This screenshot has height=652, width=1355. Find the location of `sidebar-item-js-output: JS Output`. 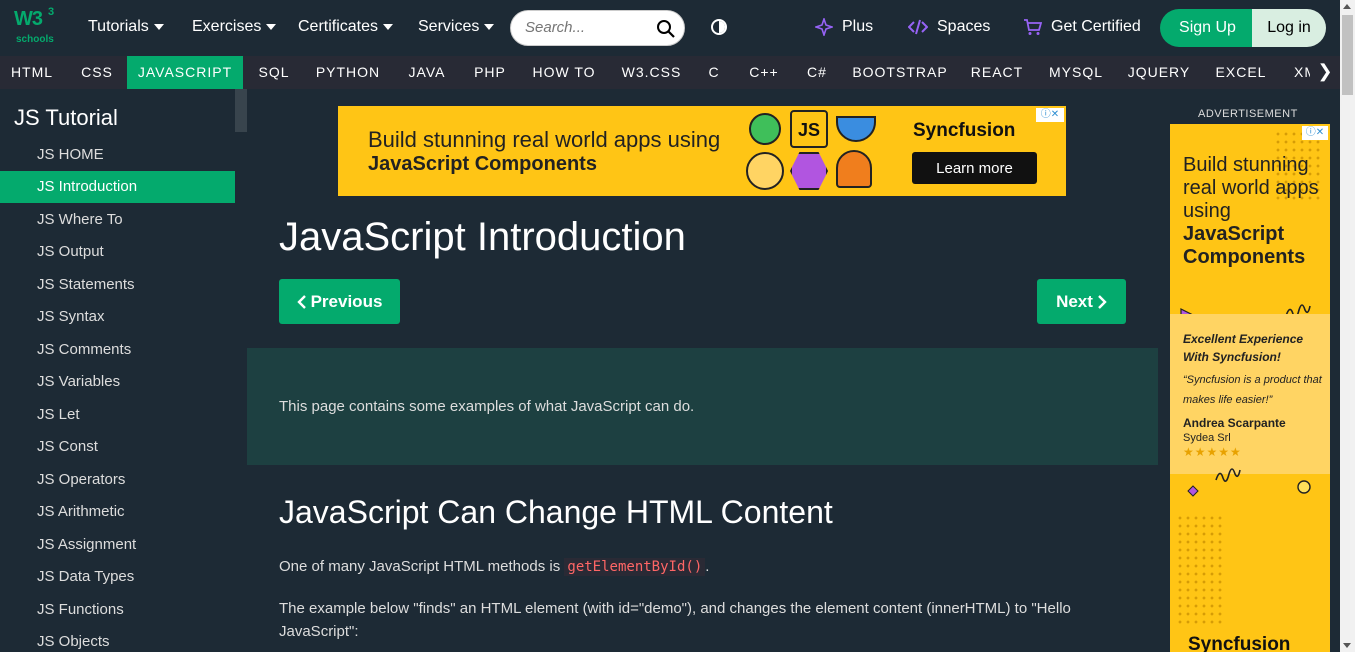

sidebar-item-js-output: JS Output is located at coordinates (117, 252).